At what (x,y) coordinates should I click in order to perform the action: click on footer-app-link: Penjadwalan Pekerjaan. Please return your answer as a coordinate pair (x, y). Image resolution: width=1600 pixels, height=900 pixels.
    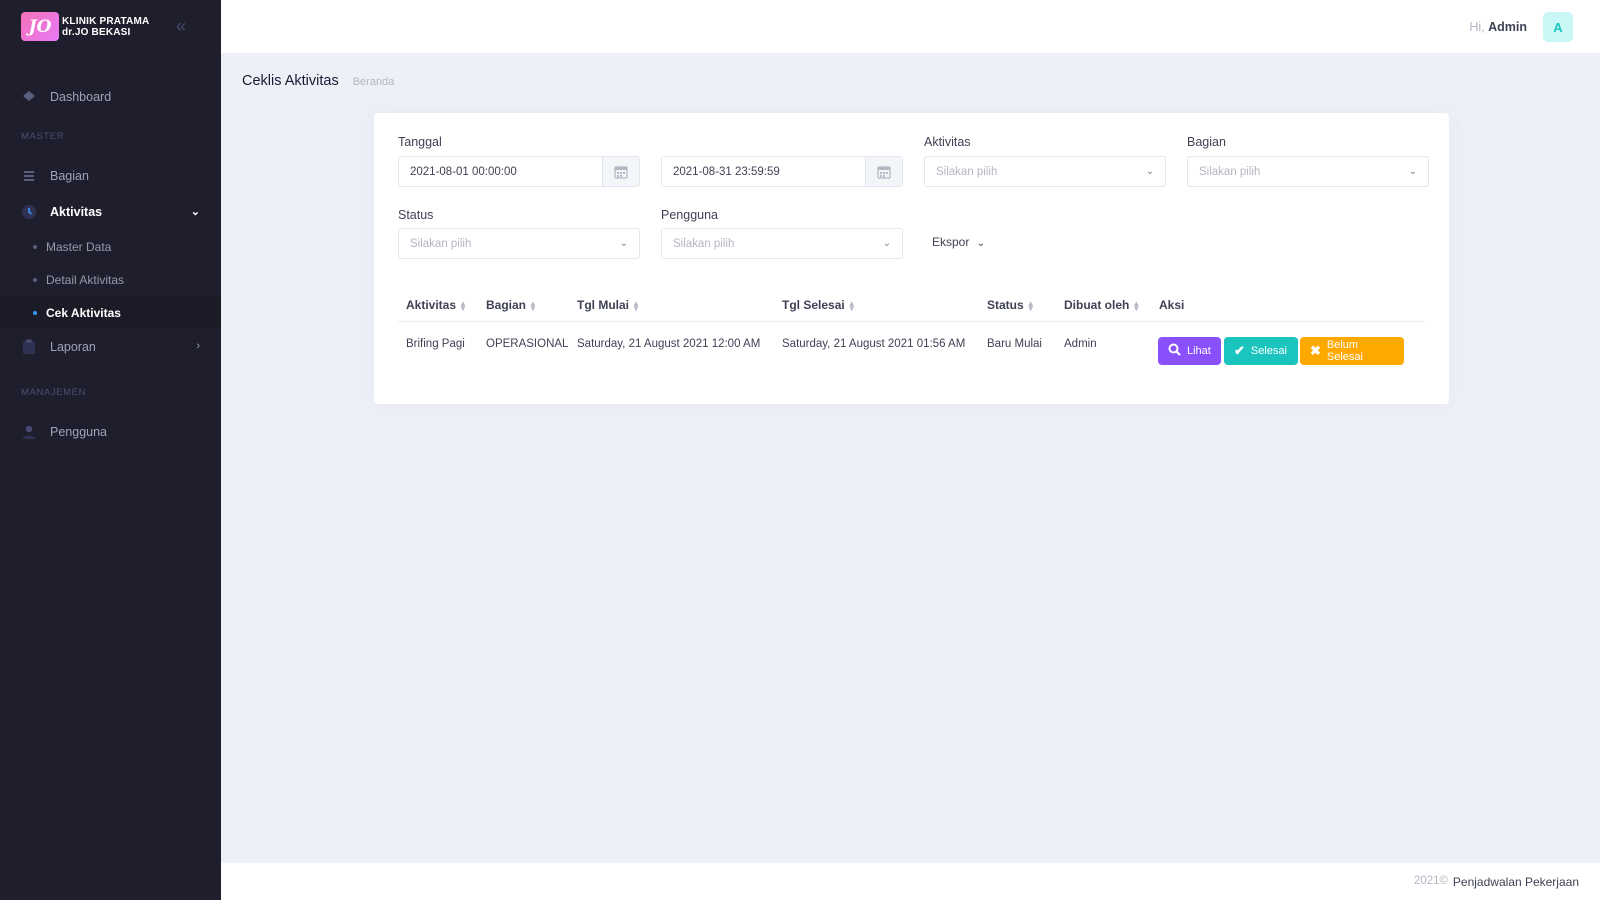
    Looking at the image, I should click on (1516, 882).